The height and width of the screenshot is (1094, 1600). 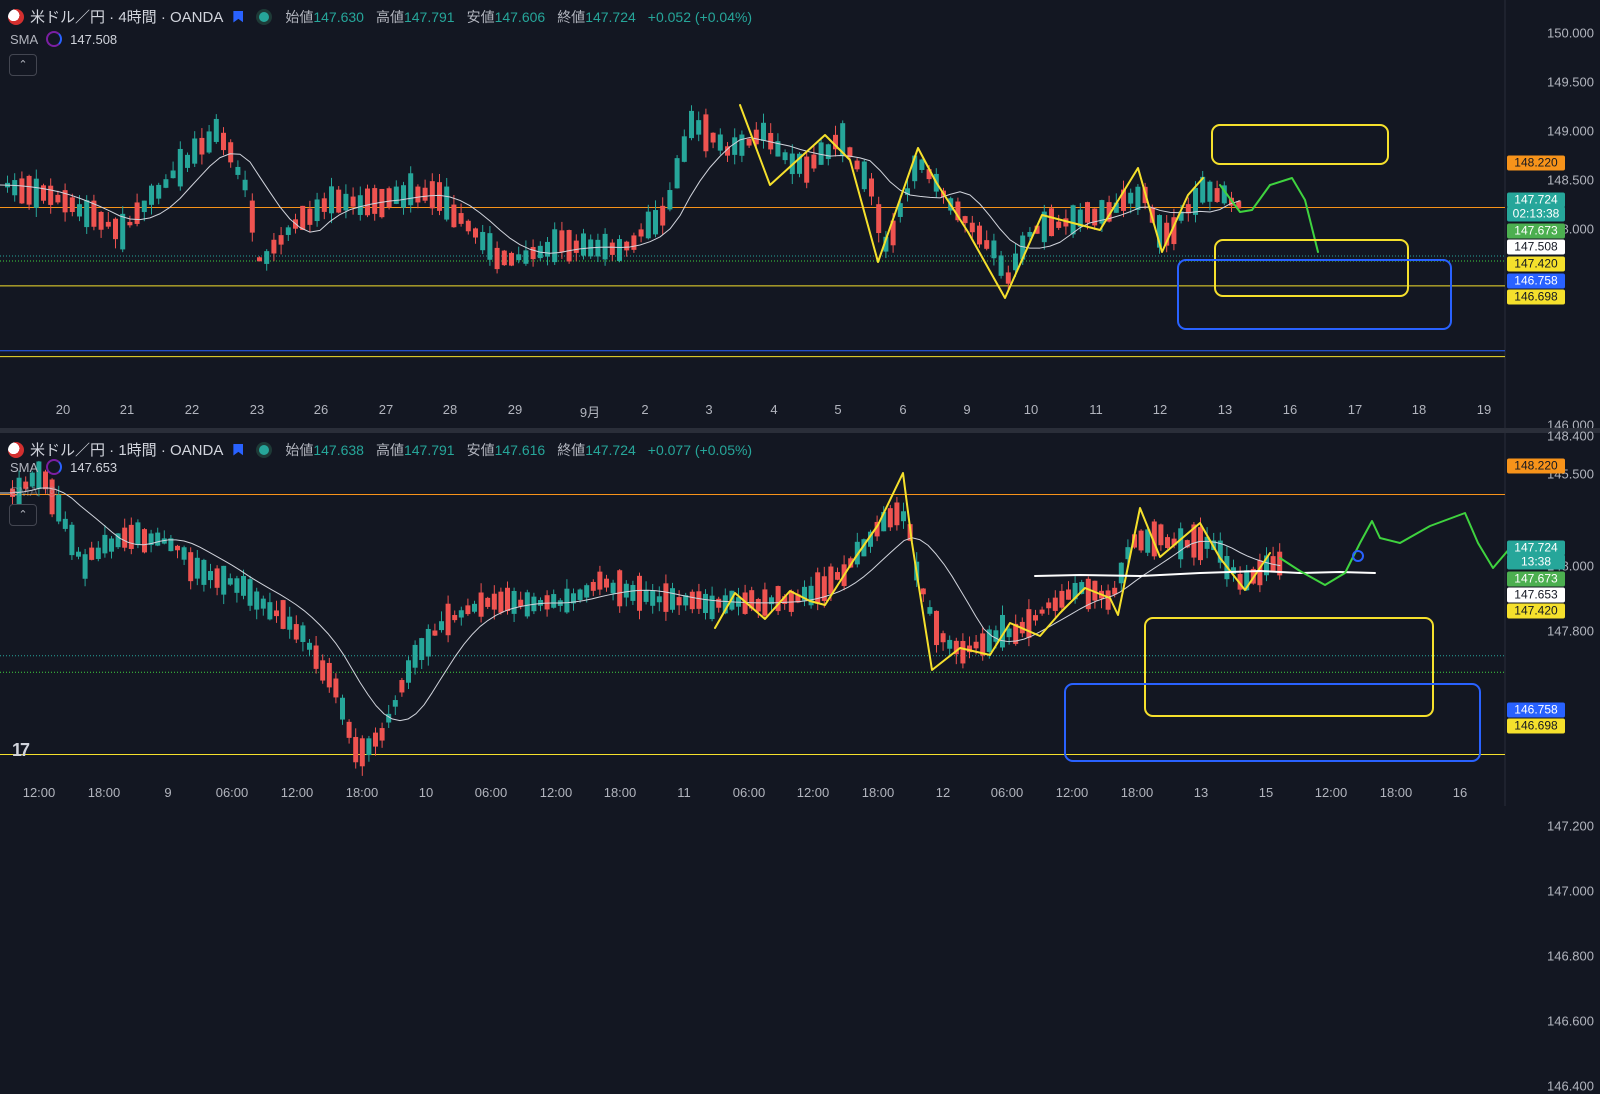 I want to click on sma-indicator-legend: SMA 147.508, so click(x=63, y=39).